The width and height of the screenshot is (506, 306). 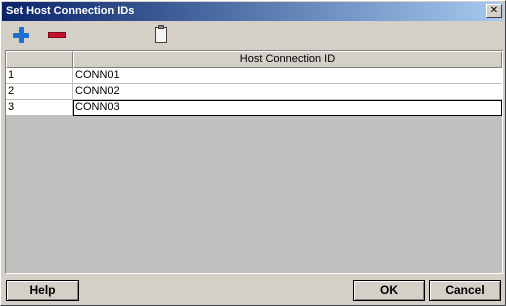 I want to click on table-row: 1 CONN01, so click(x=254, y=76).